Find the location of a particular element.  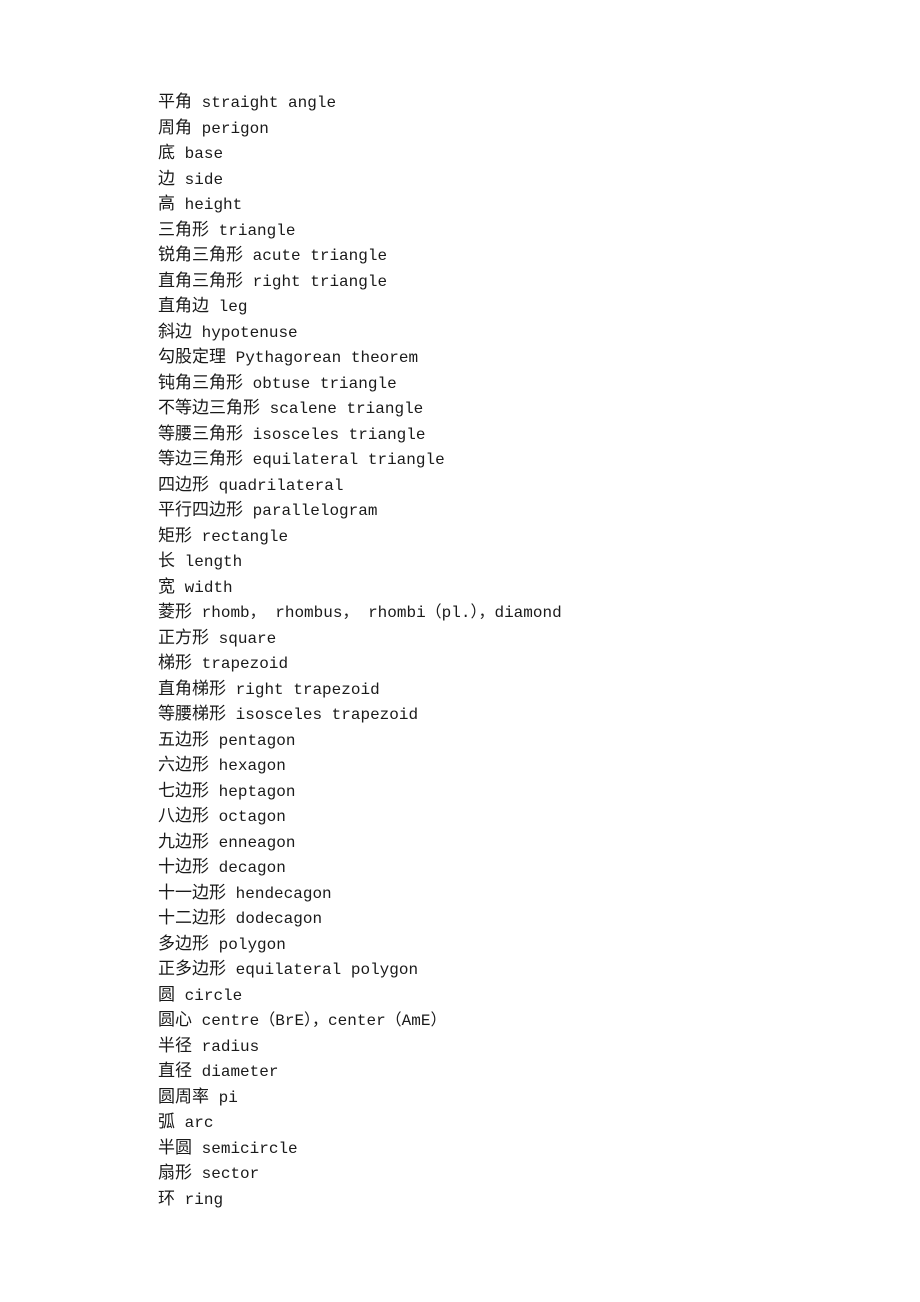

english-term: ring is located at coordinates (204, 1199).